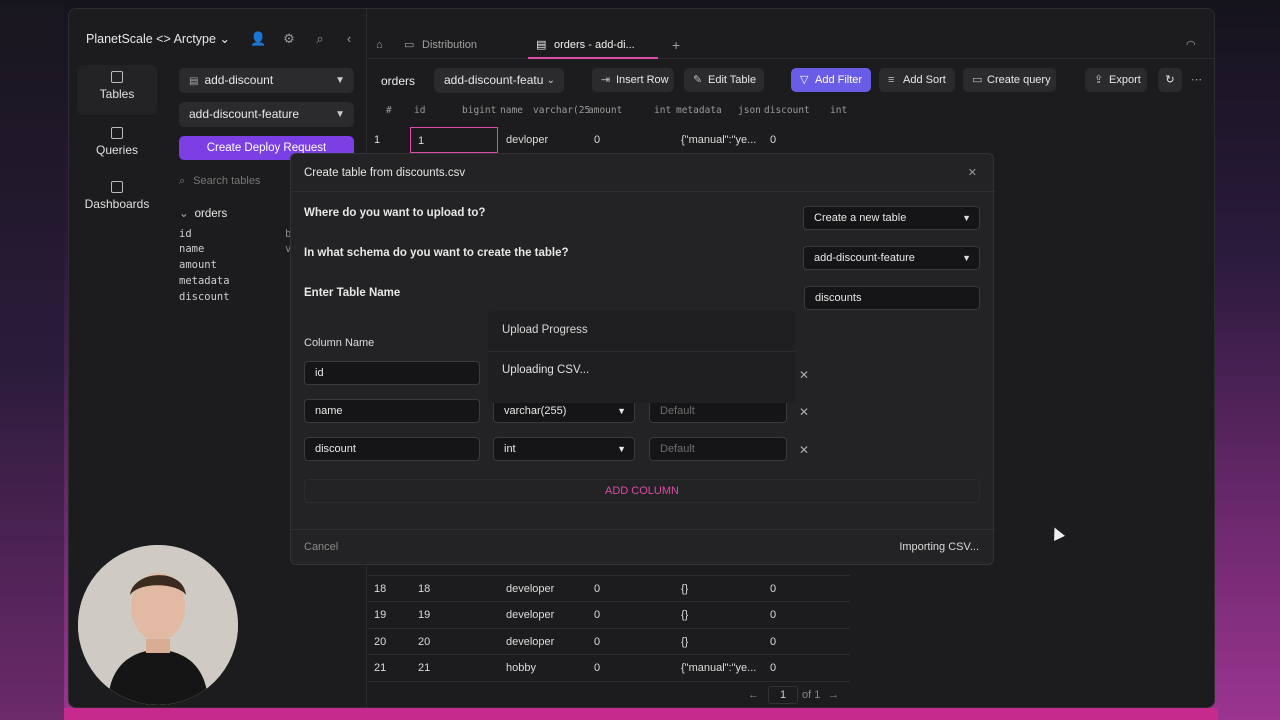  I want to click on column-item: id b, so click(235, 234).